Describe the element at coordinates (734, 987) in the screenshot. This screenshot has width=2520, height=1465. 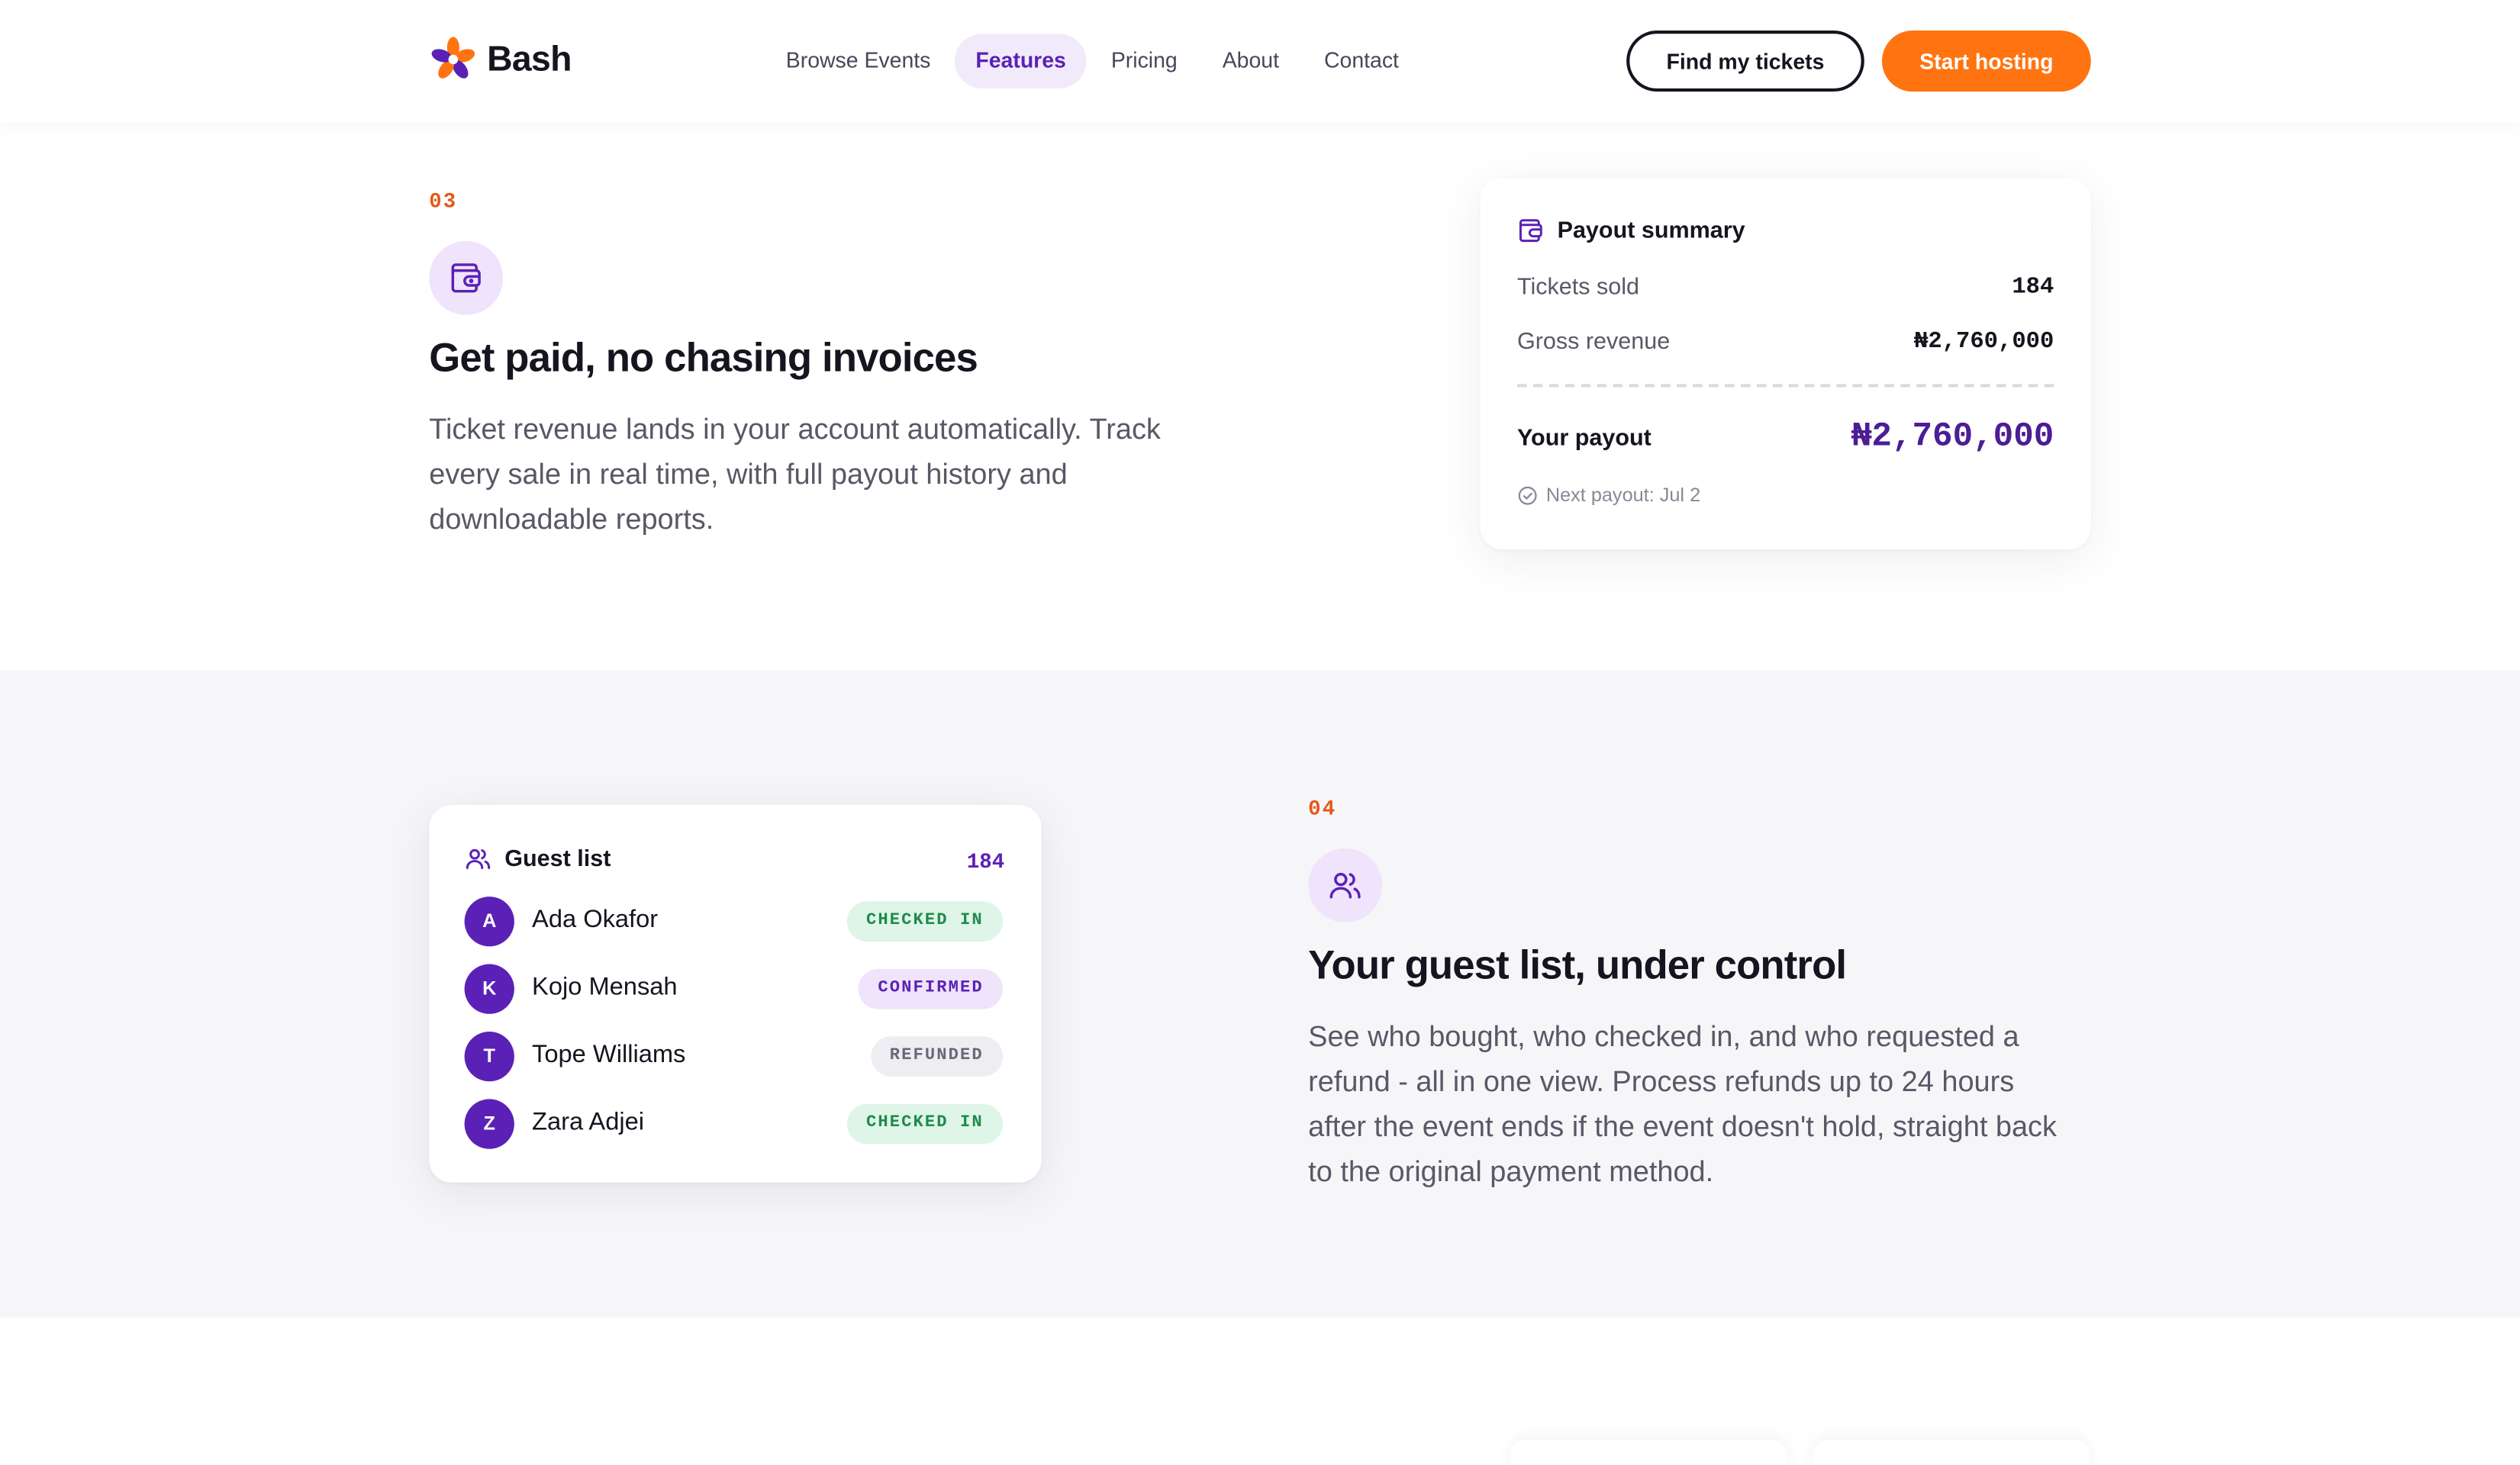
I see `guest-row: K Kojo Mensah CONFIRMED` at that location.